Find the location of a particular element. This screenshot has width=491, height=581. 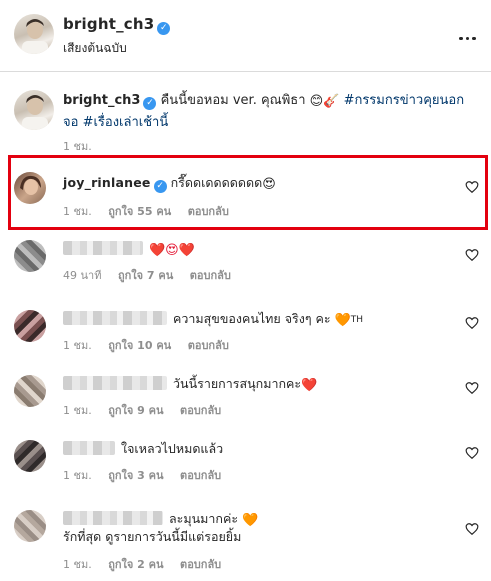

caption-body: คืนนี้ขอหอม ver. คุณพิธา is located at coordinates (233, 100).